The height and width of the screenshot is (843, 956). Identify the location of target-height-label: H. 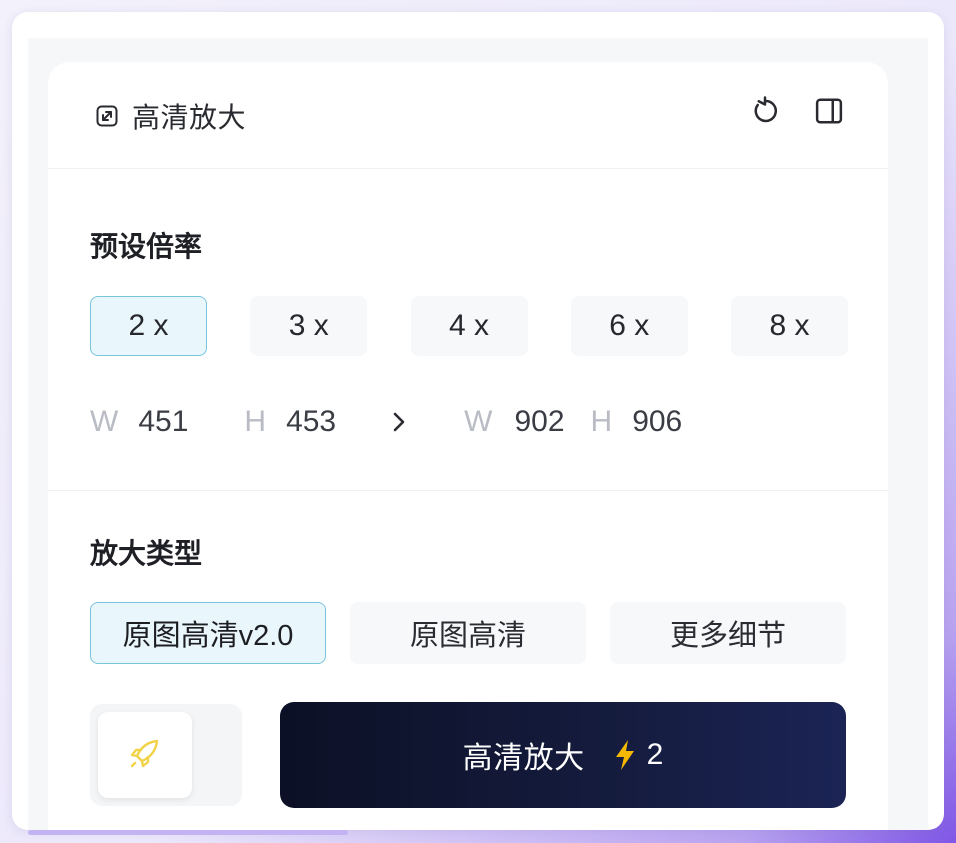
(601, 421).